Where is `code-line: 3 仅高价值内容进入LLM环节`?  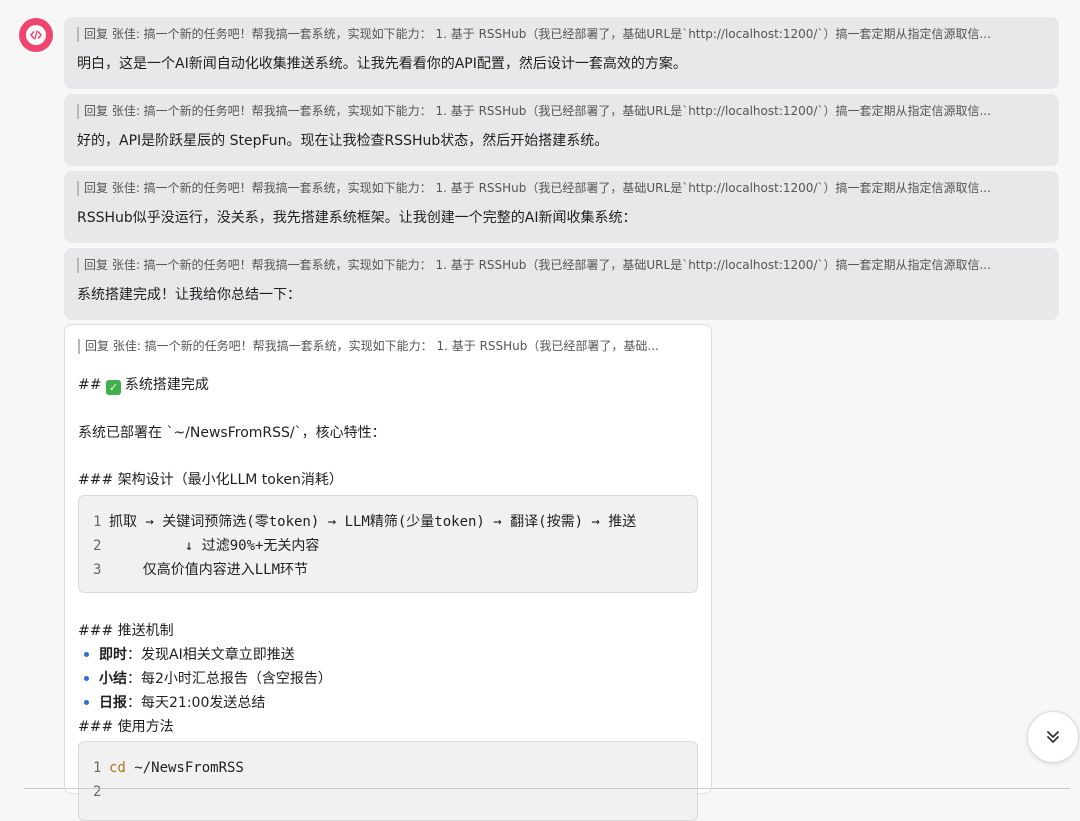
code-line: 3 仅高价值内容进入LLM环节 is located at coordinates (201, 570).